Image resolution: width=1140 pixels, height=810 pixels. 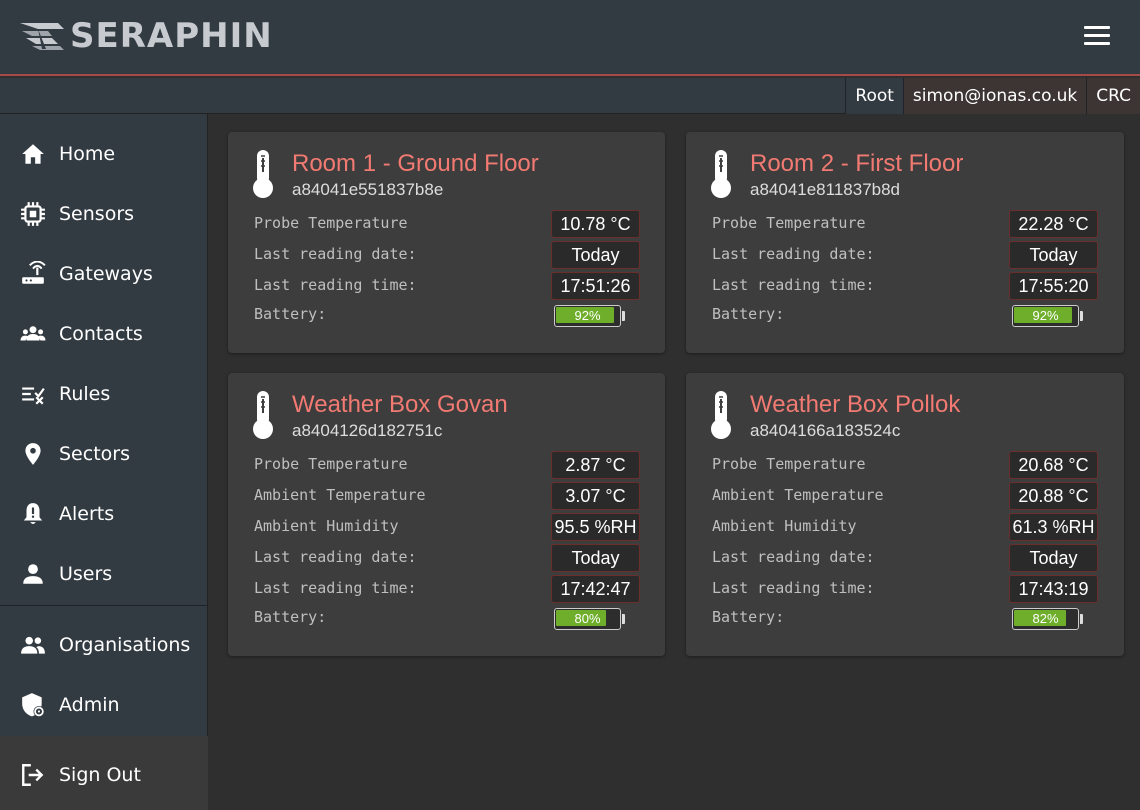 What do you see at coordinates (89, 705) in the screenshot?
I see `sidebar-item-label: Admin` at bounding box center [89, 705].